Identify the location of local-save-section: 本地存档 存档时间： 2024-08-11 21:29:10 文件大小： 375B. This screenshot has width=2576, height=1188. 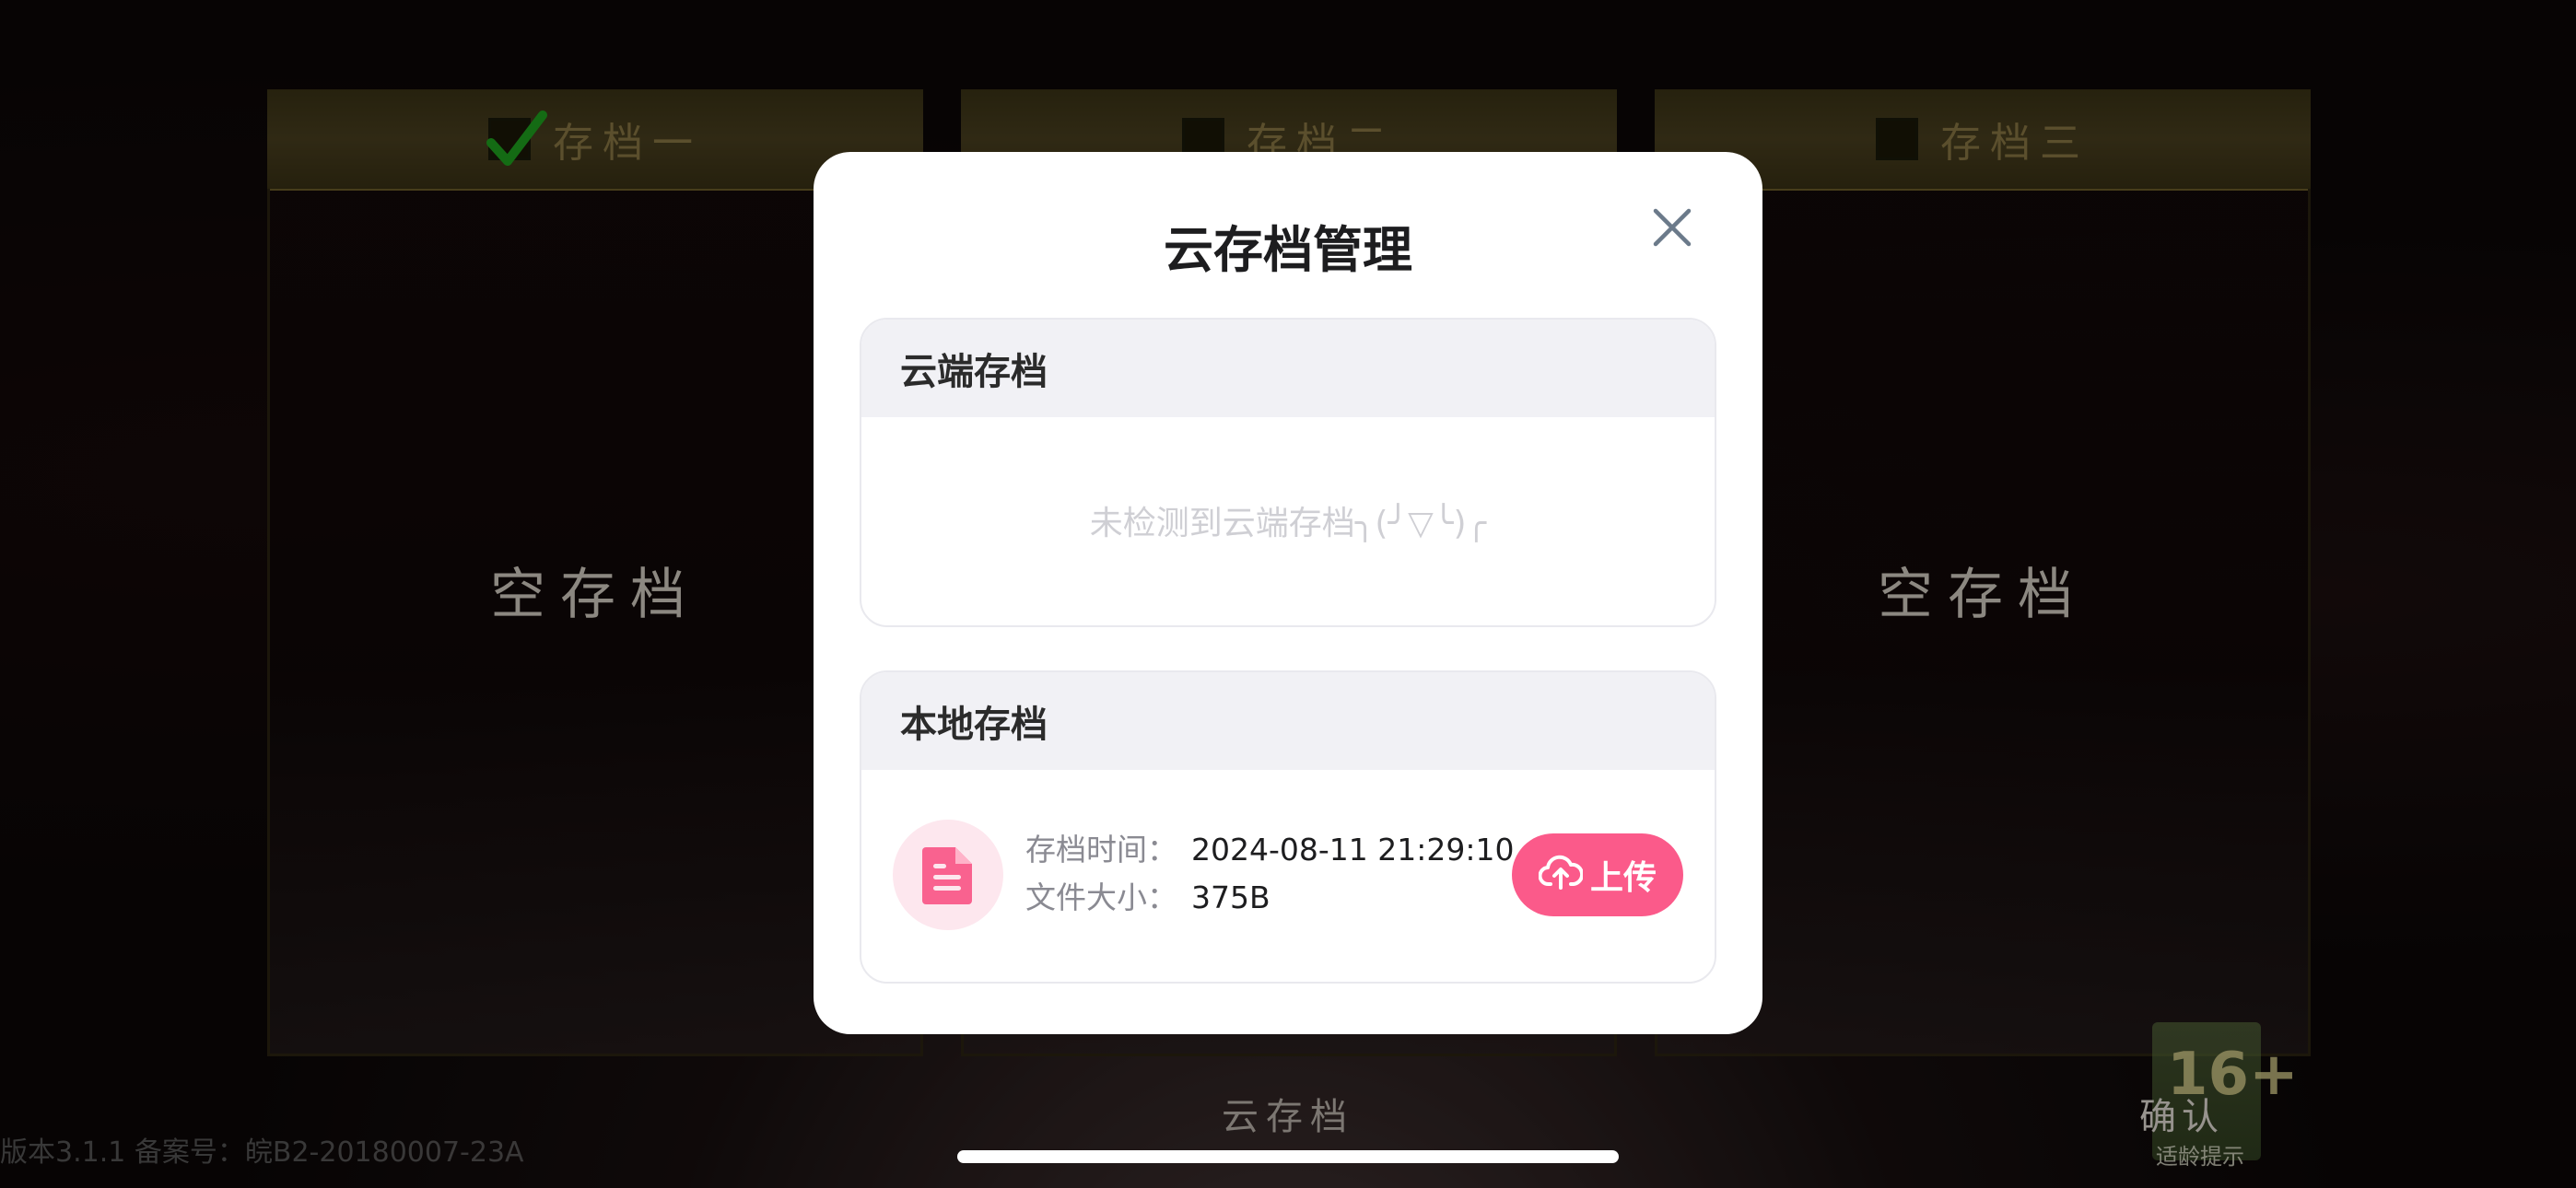
(1288, 827).